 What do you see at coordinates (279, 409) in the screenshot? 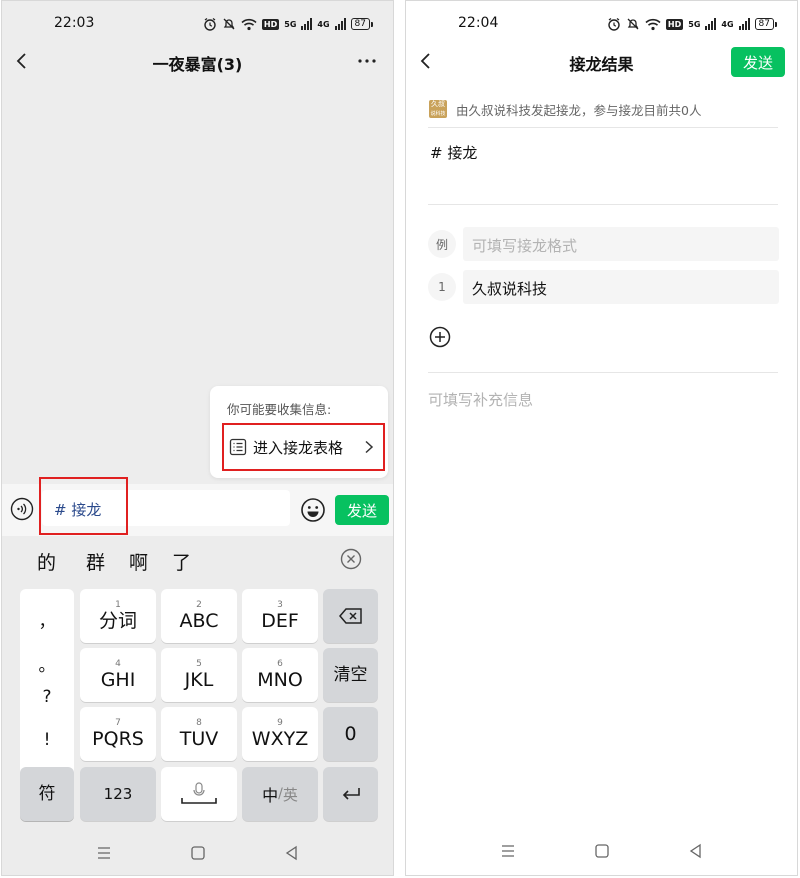
I see `suggestion-title: 你可能要收集信息:` at bounding box center [279, 409].